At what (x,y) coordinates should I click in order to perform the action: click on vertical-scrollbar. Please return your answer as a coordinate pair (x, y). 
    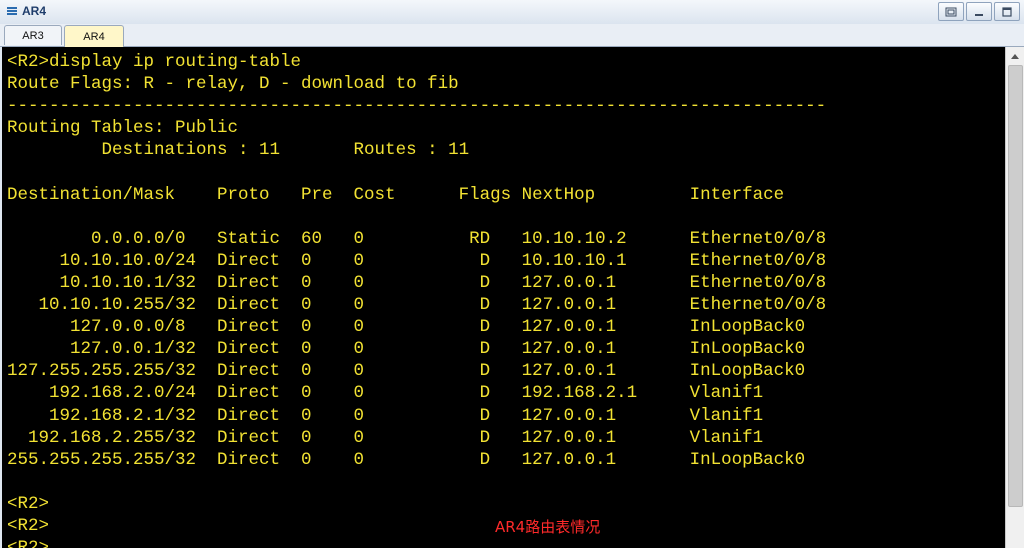
    Looking at the image, I should click on (1014, 297).